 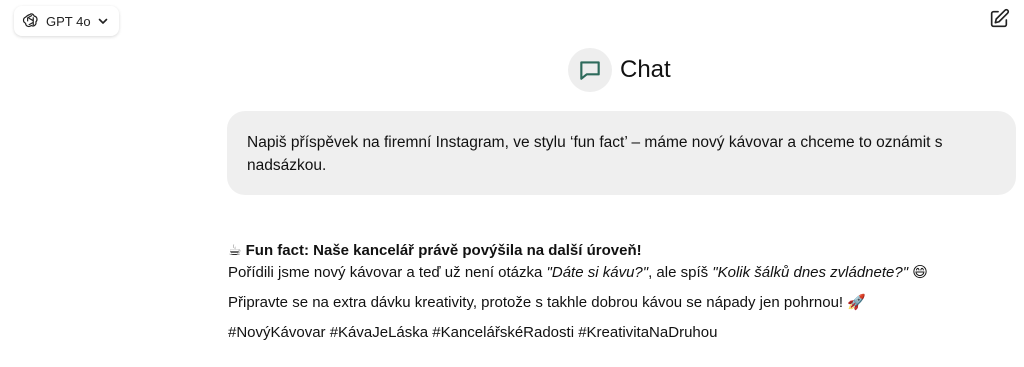 What do you see at coordinates (31, 21) in the screenshot?
I see `openai-logo-icon` at bounding box center [31, 21].